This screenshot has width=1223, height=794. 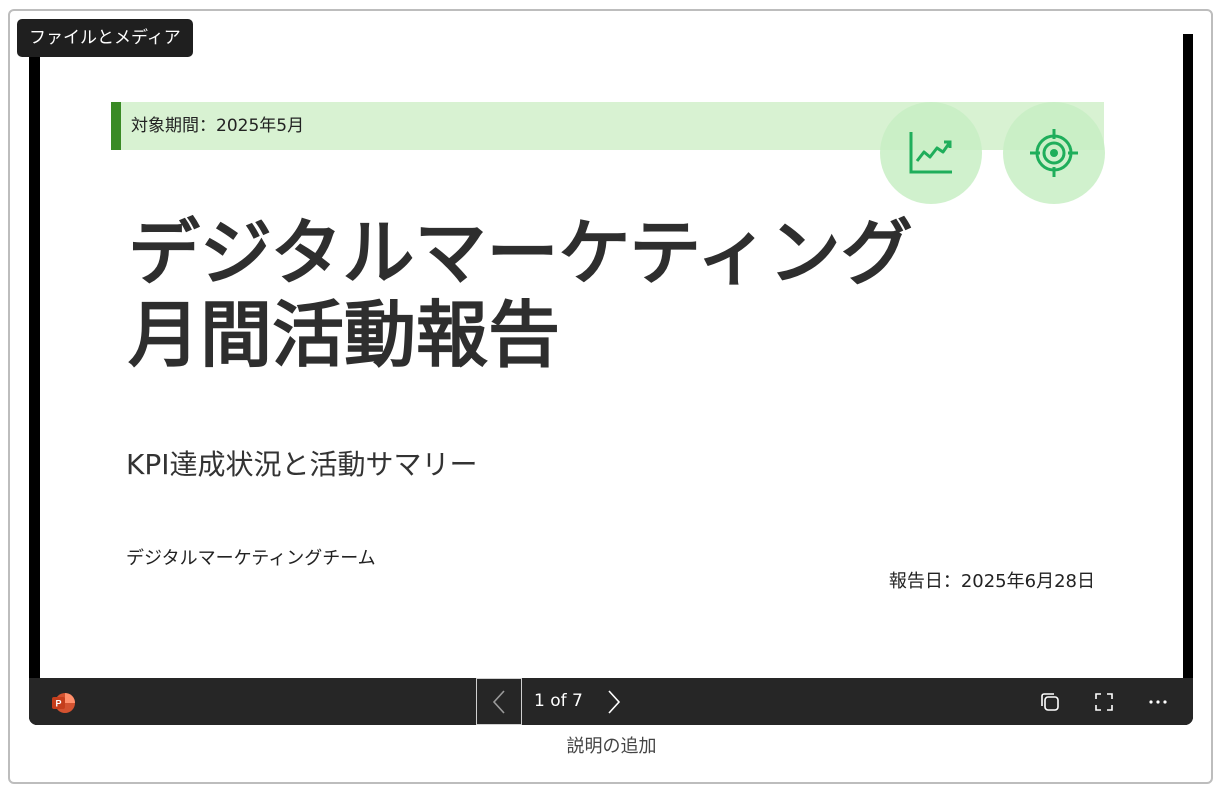 What do you see at coordinates (344, 335) in the screenshot?
I see `slide-title-line2: 月間活動報告` at bounding box center [344, 335].